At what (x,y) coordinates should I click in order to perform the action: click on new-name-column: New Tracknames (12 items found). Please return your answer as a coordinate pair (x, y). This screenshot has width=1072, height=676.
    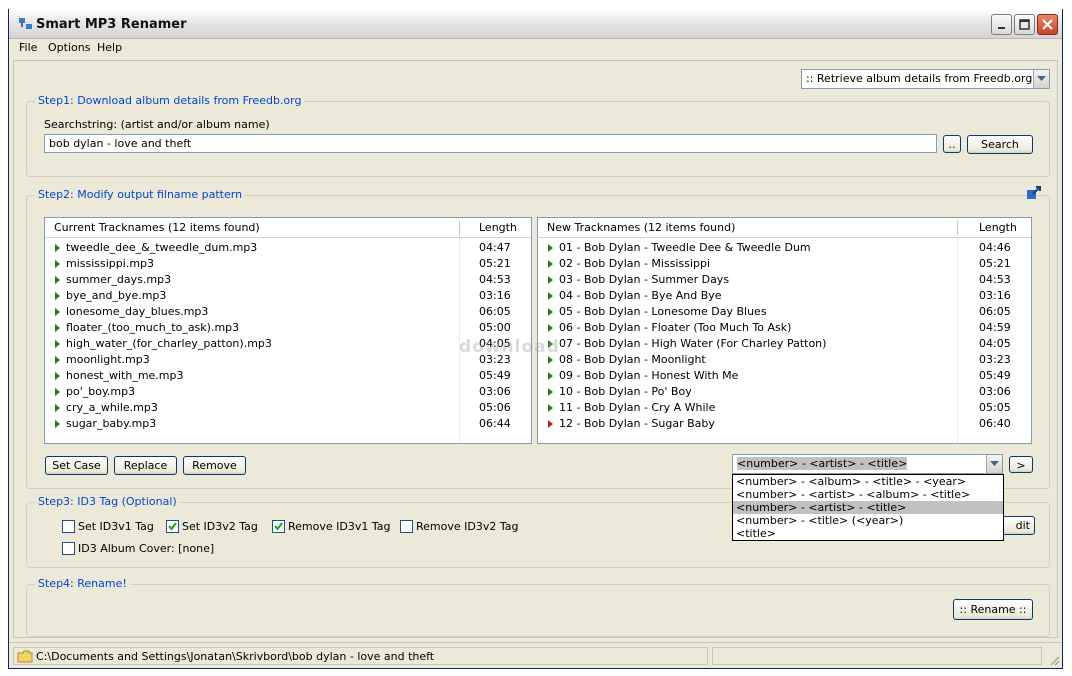
    Looking at the image, I should click on (641, 227).